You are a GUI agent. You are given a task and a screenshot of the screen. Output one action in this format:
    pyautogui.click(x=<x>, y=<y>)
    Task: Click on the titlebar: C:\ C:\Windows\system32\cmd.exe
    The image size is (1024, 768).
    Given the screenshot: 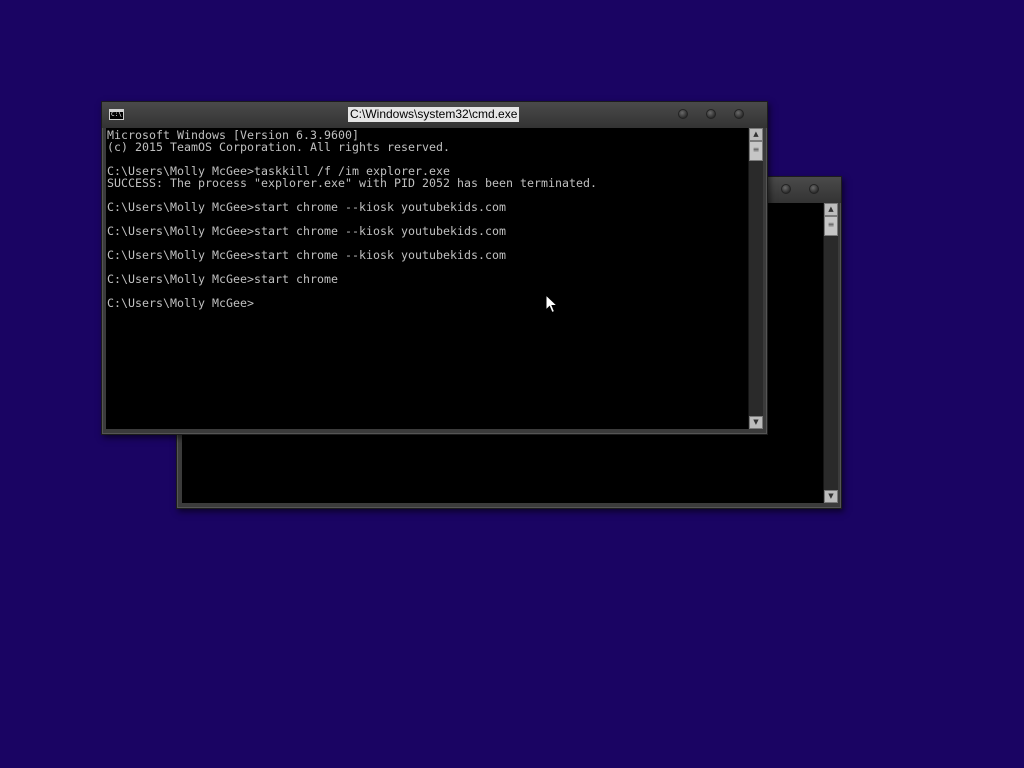 What is the action you would take?
    pyautogui.click(x=434, y=115)
    